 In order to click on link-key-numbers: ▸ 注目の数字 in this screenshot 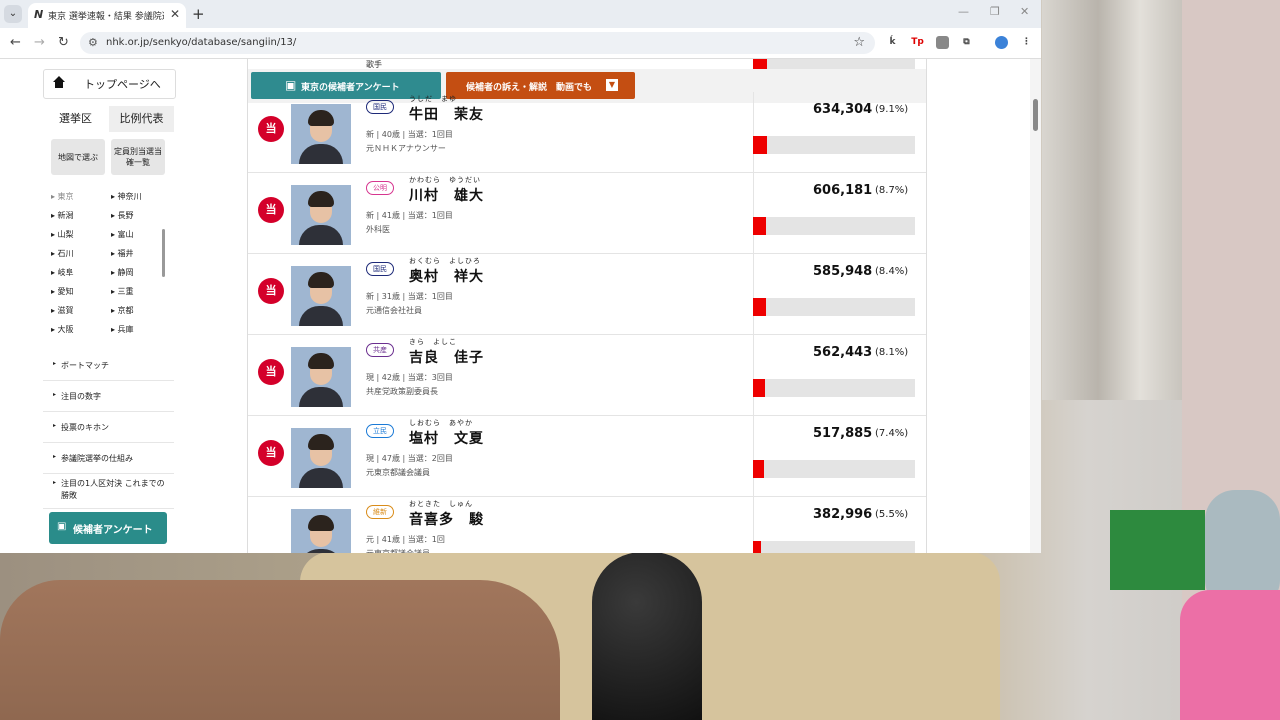, I will do `click(108, 396)`.